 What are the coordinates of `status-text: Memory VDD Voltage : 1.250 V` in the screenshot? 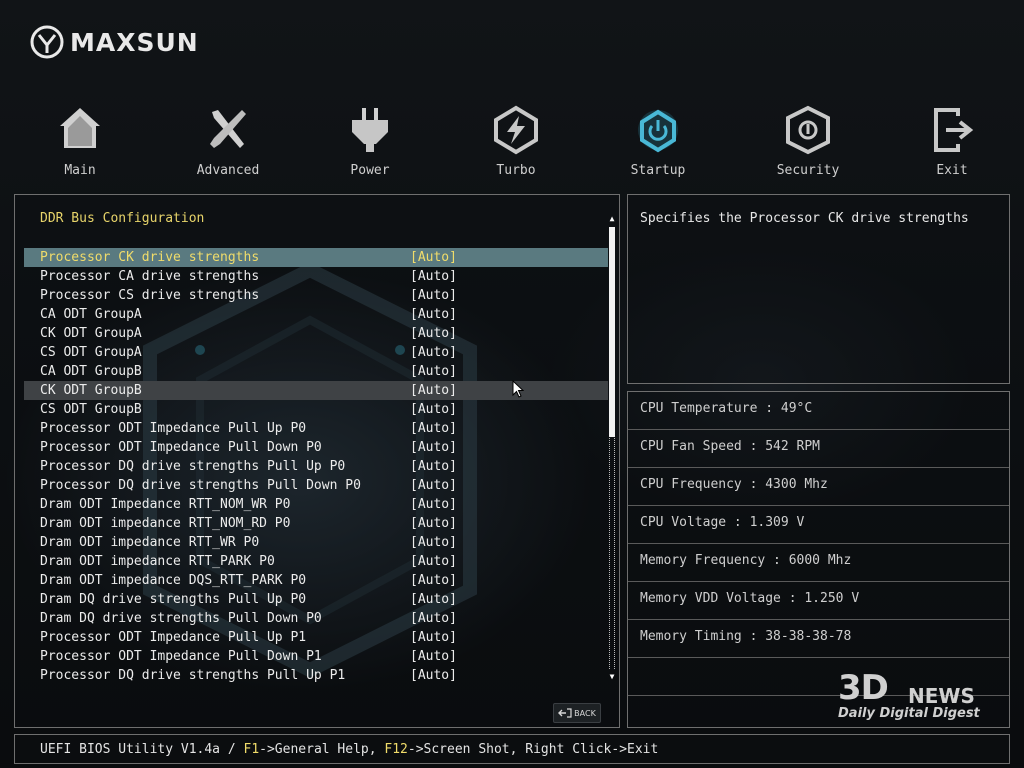 It's located at (750, 598).